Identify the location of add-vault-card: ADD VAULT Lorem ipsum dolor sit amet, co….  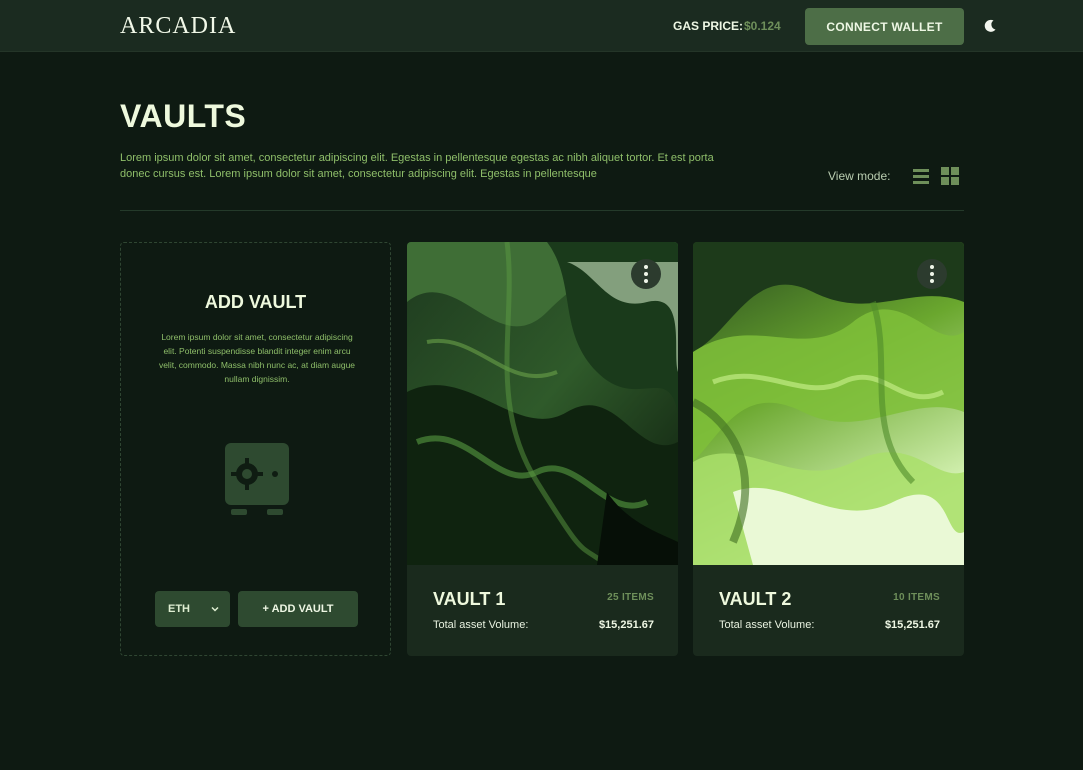
(255, 449).